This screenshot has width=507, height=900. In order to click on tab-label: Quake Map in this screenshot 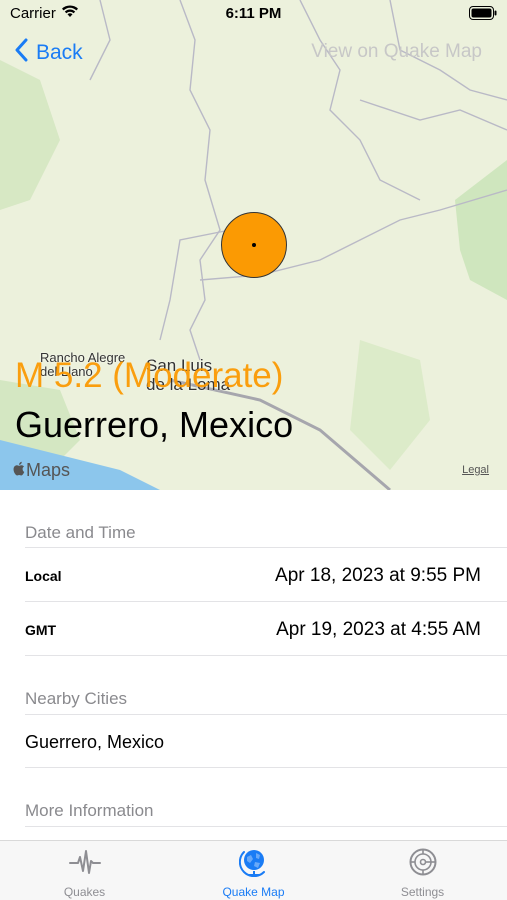, I will do `click(253, 892)`.